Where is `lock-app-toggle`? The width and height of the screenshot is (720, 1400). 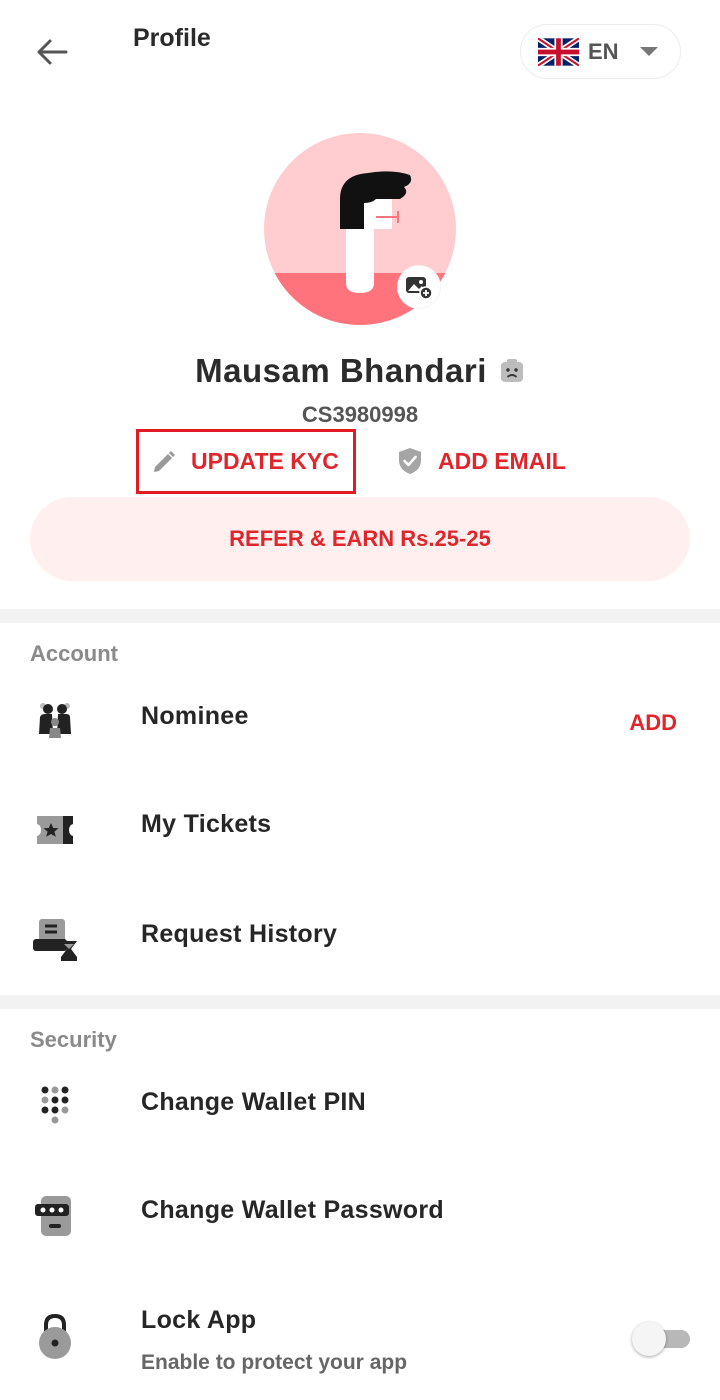 lock-app-toggle is located at coordinates (661, 1339).